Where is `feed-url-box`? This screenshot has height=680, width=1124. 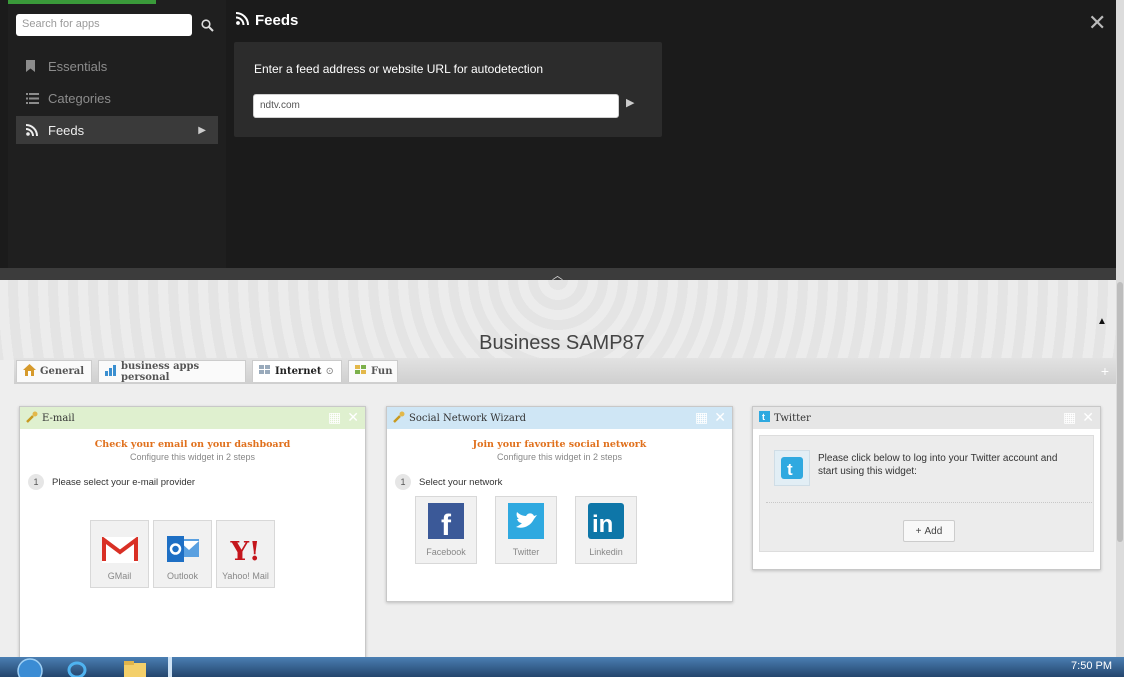 feed-url-box is located at coordinates (436, 106).